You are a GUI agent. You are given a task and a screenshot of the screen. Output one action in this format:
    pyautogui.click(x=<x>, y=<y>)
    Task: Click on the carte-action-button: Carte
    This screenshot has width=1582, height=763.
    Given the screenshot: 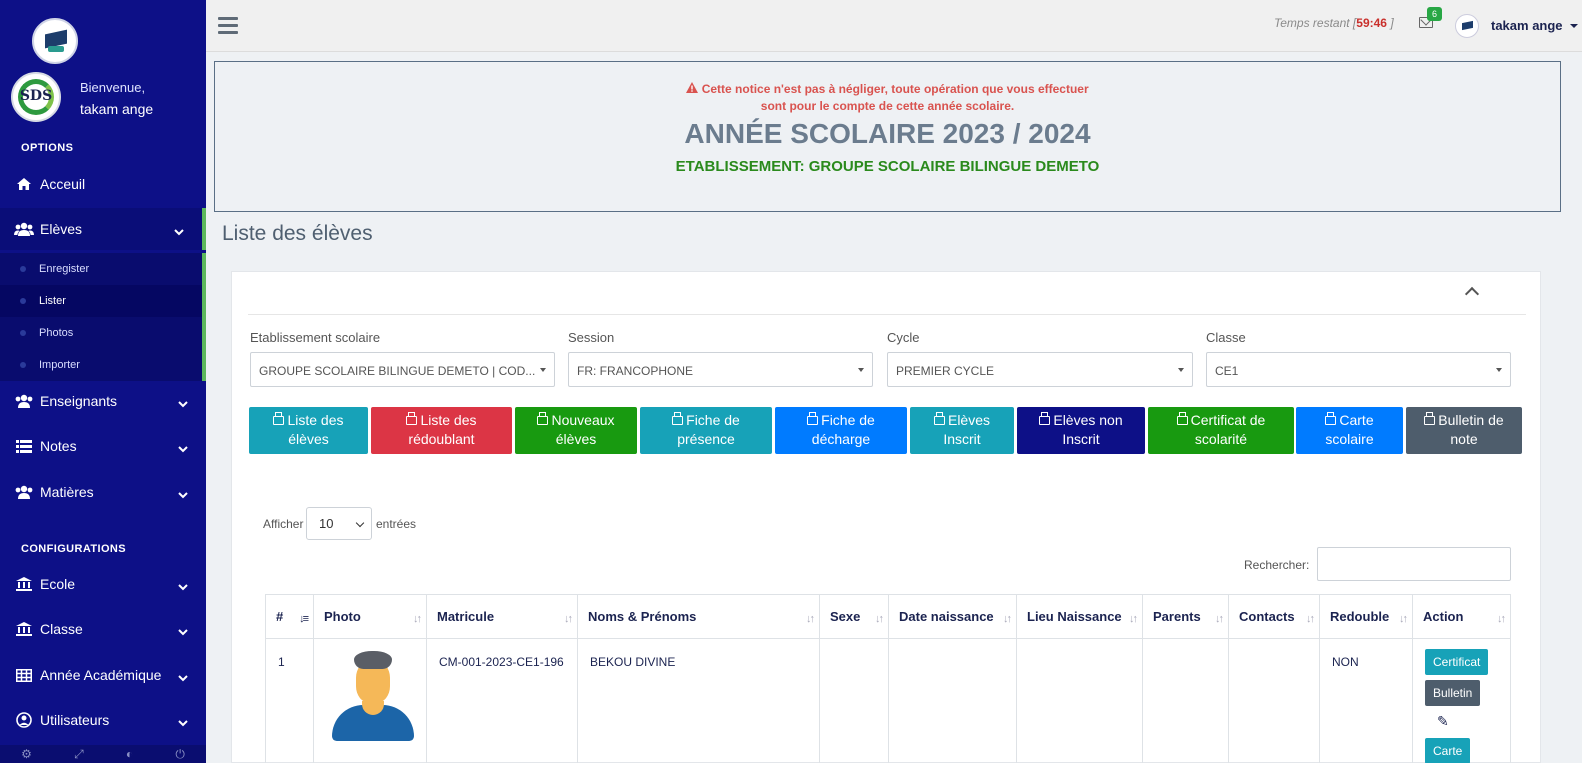 What is the action you would take?
    pyautogui.click(x=1448, y=750)
    